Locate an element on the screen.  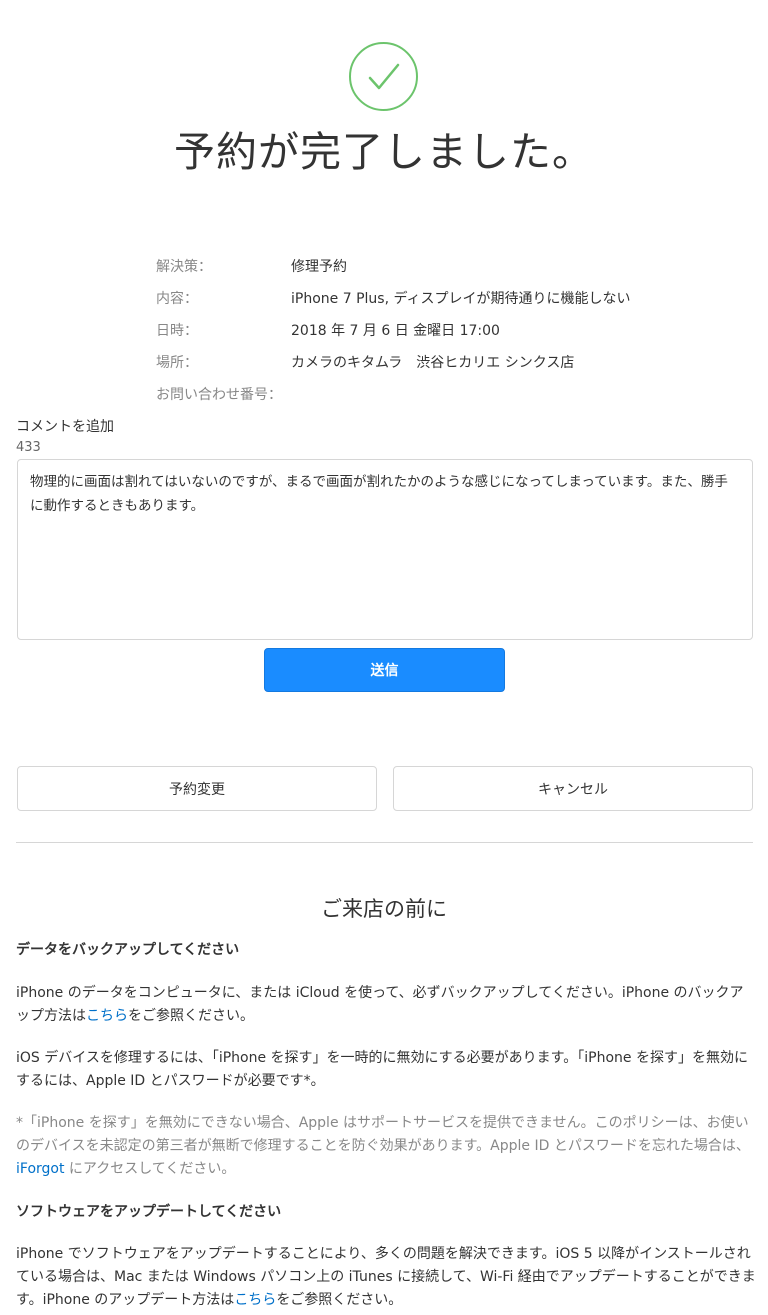
detail-row-inquiry-number: お問い合わせ番号： is located at coordinates (436, 394).